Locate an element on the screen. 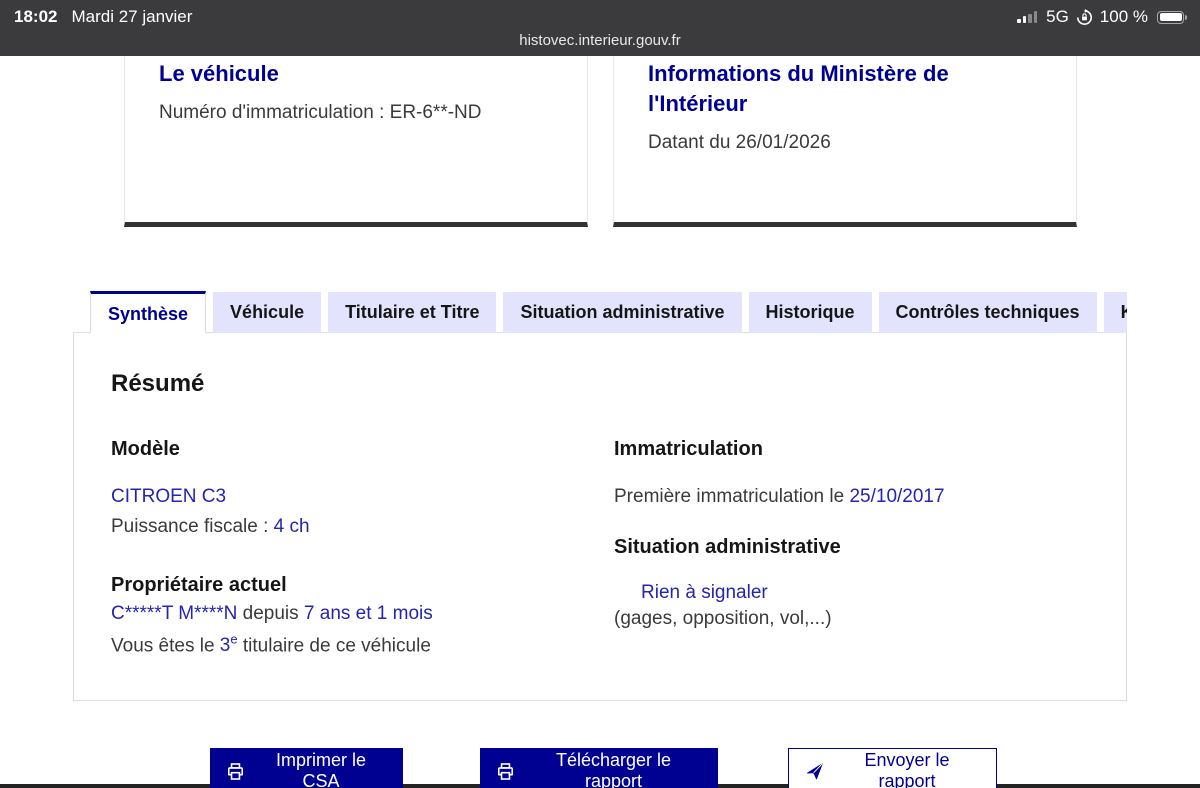  tab-kilometrage: Kilométrage is located at coordinates (1115, 312).